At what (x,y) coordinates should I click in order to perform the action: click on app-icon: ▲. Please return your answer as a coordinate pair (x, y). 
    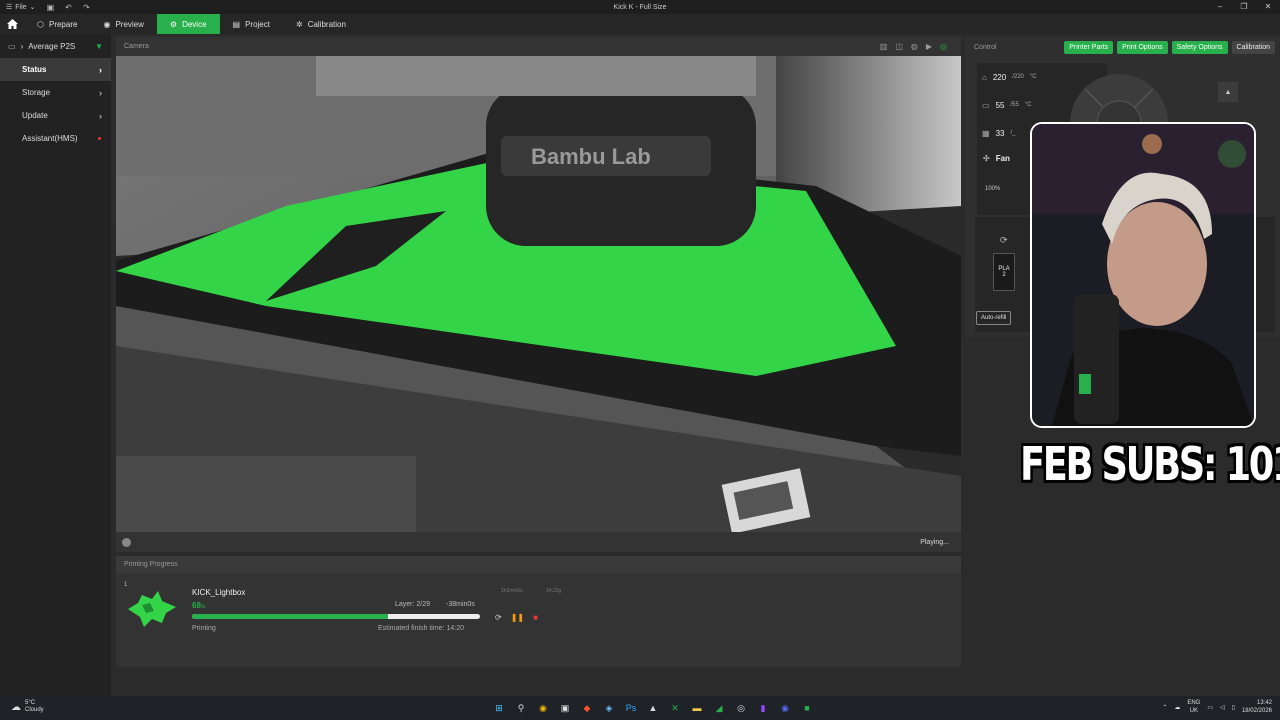
    Looking at the image, I should click on (653, 708).